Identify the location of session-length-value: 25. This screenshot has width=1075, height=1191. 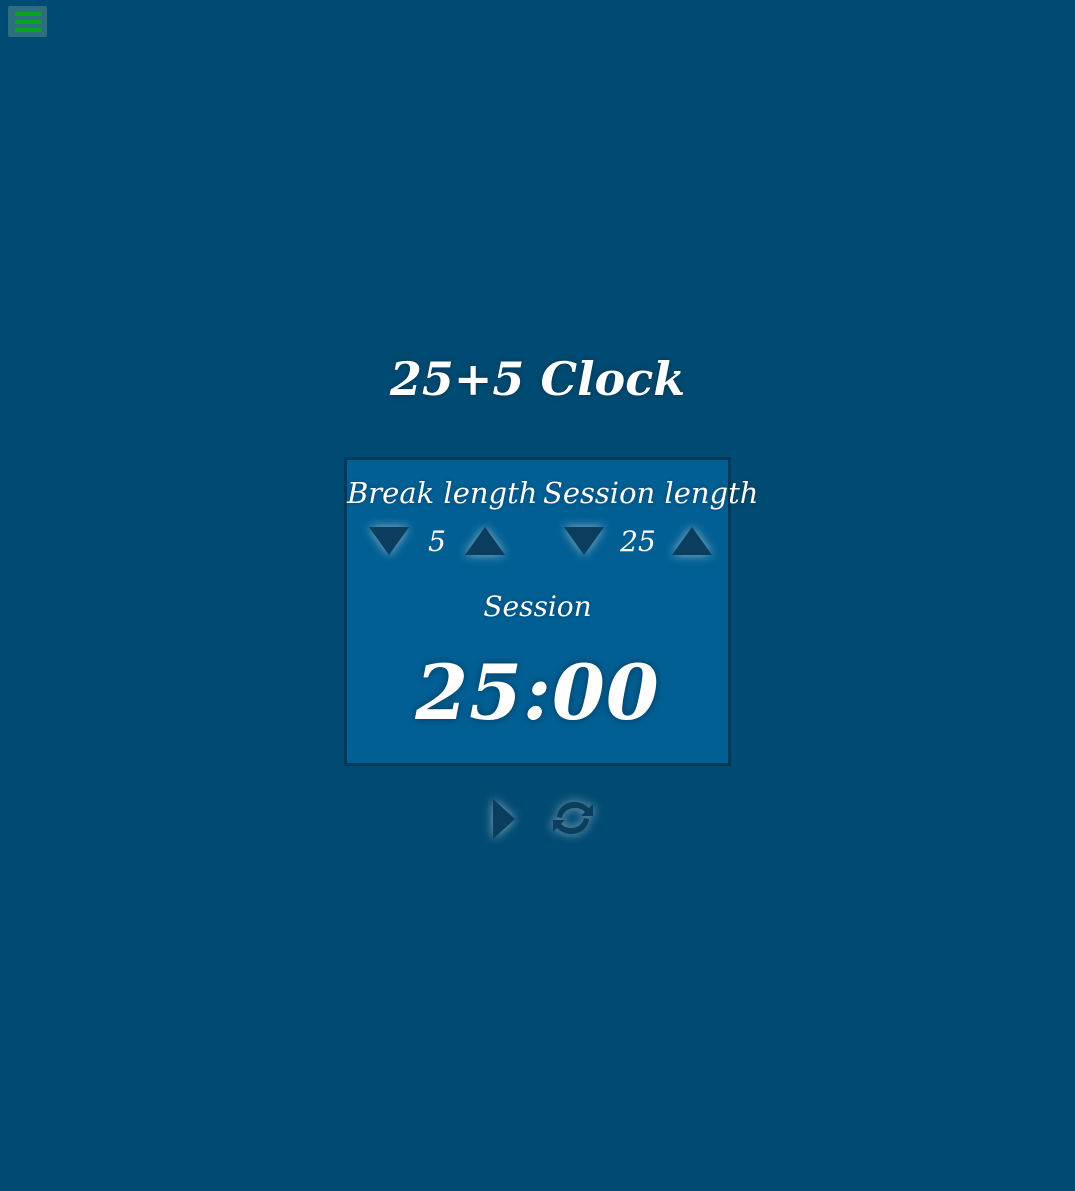
(638, 541).